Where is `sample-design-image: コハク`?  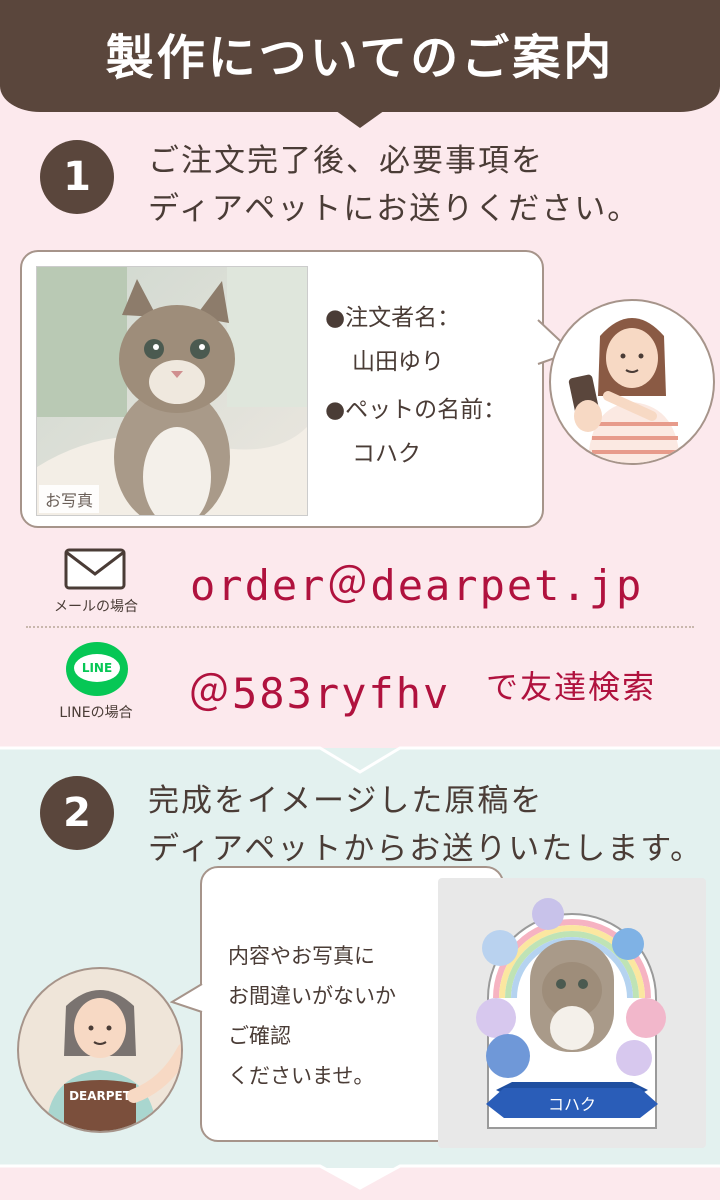 sample-design-image: コハク is located at coordinates (571, 1013).